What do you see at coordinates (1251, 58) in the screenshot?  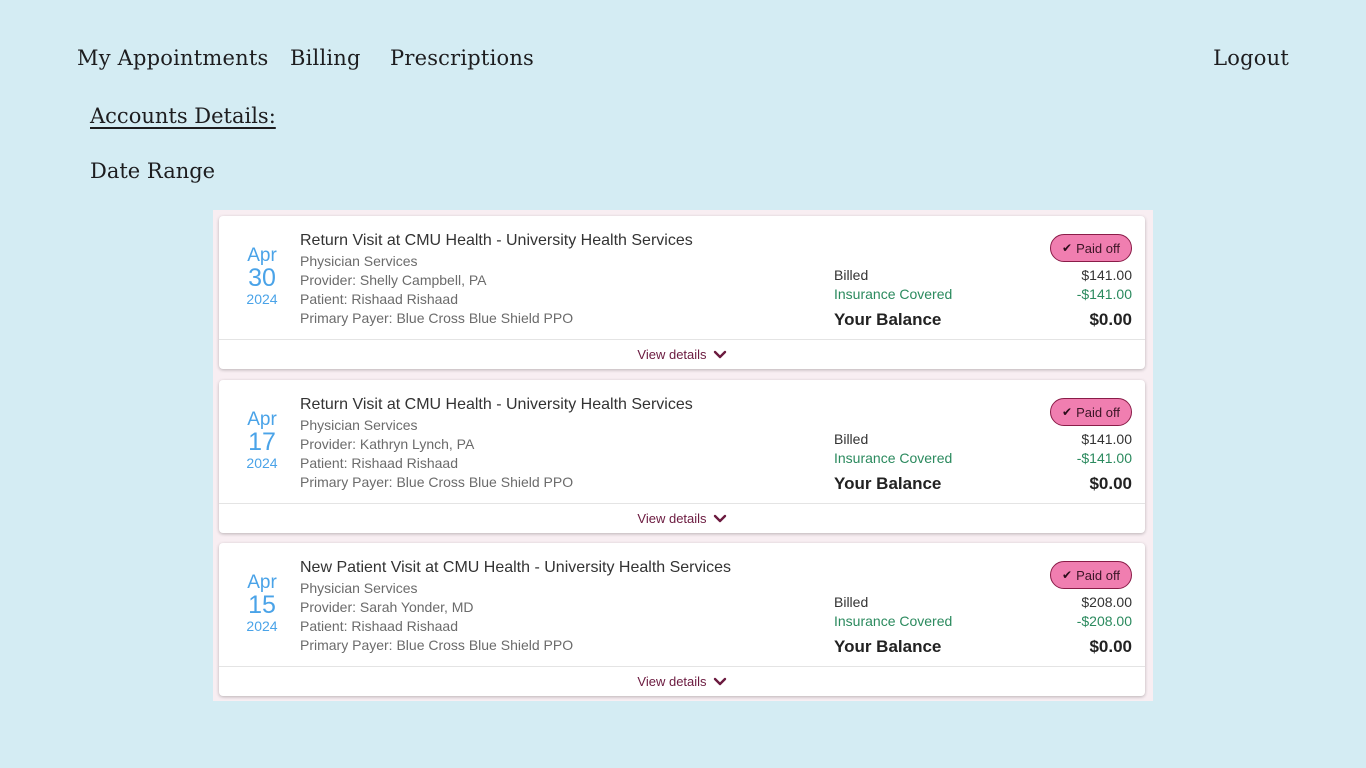 I see `logout-link: Logout` at bounding box center [1251, 58].